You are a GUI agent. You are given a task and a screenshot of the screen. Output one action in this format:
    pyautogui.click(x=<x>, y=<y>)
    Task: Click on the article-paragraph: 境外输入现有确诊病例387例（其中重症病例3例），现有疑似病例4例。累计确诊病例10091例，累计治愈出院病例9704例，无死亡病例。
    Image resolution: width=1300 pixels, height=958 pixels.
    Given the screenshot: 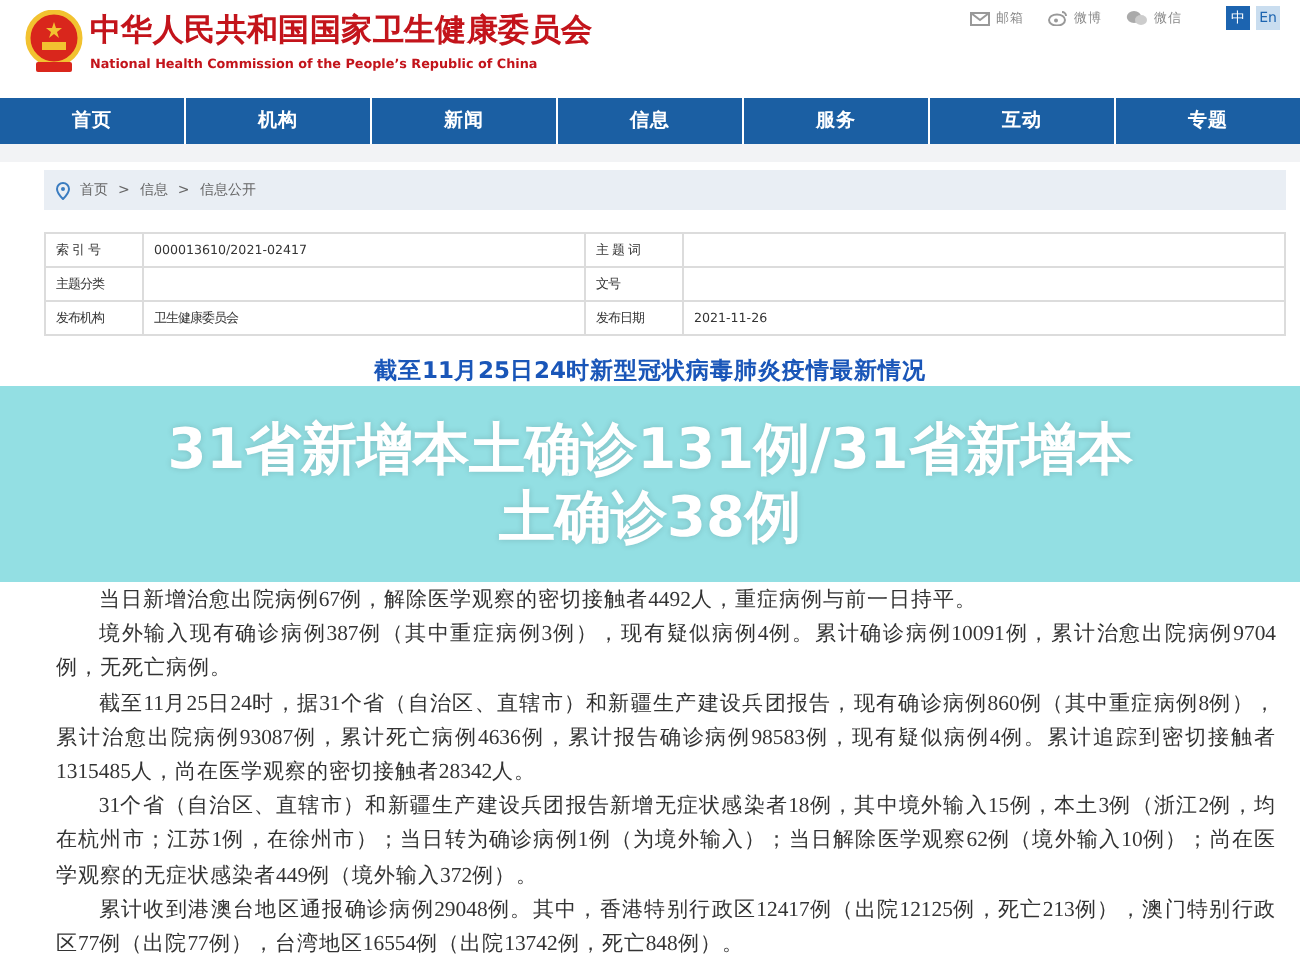 What is the action you would take?
    pyautogui.click(x=666, y=652)
    